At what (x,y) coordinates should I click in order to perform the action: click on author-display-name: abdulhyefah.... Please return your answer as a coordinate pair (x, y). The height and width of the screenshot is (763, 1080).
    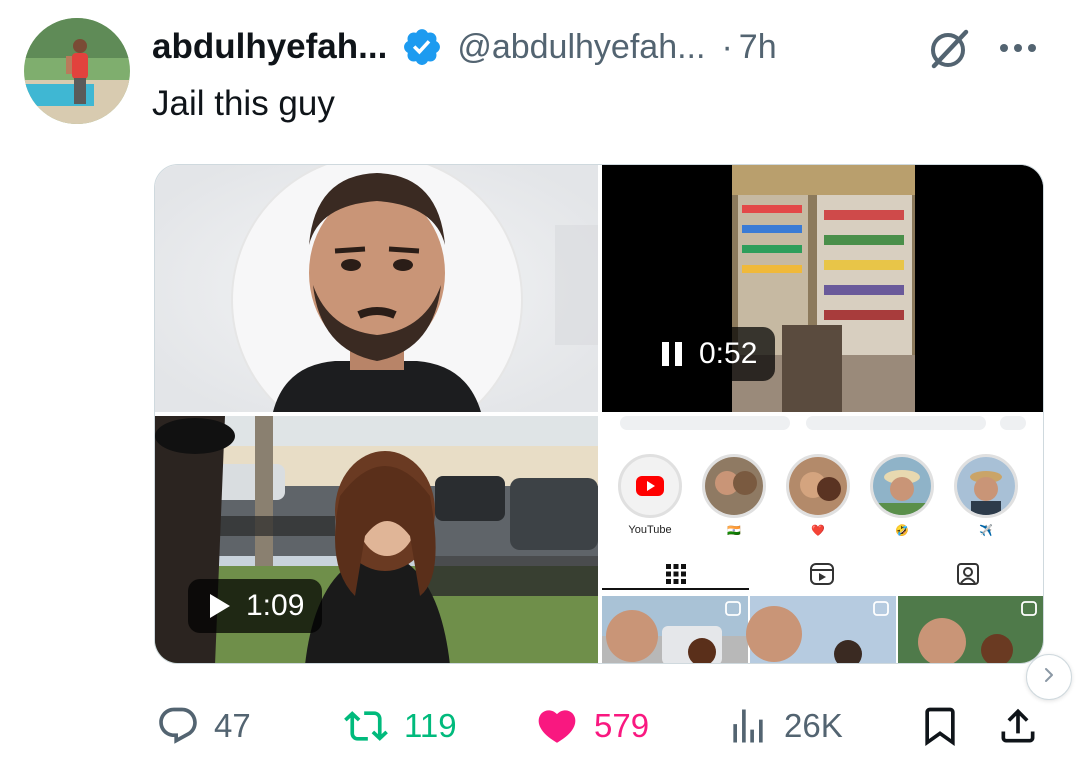
    Looking at the image, I should click on (269, 47).